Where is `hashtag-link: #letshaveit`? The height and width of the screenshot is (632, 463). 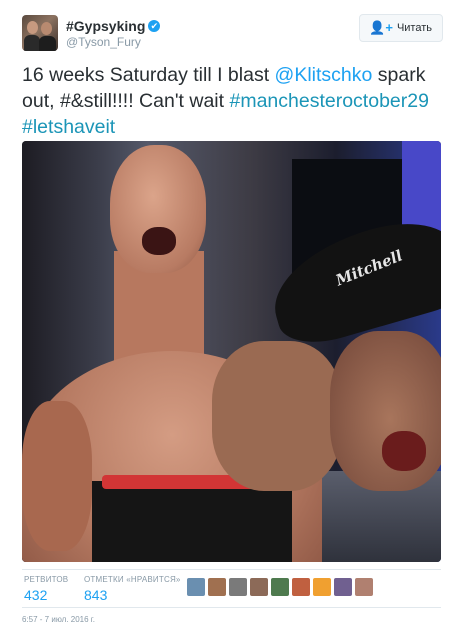 hashtag-link: #letshaveit is located at coordinates (68, 127).